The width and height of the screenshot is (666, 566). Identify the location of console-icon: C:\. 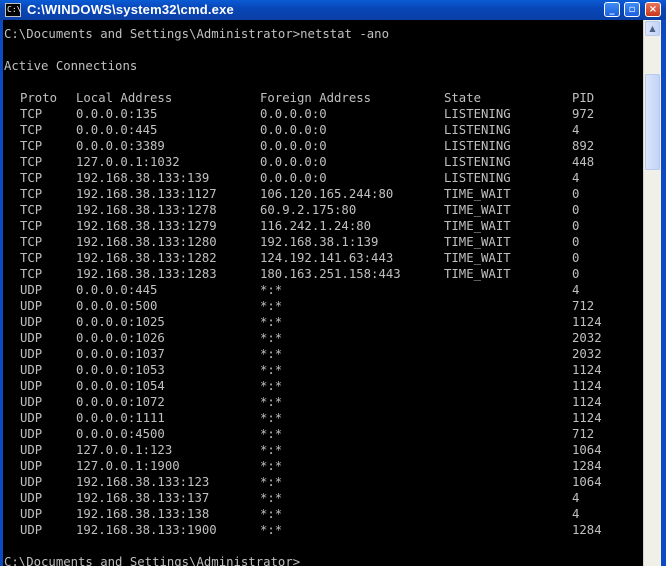
(13, 10).